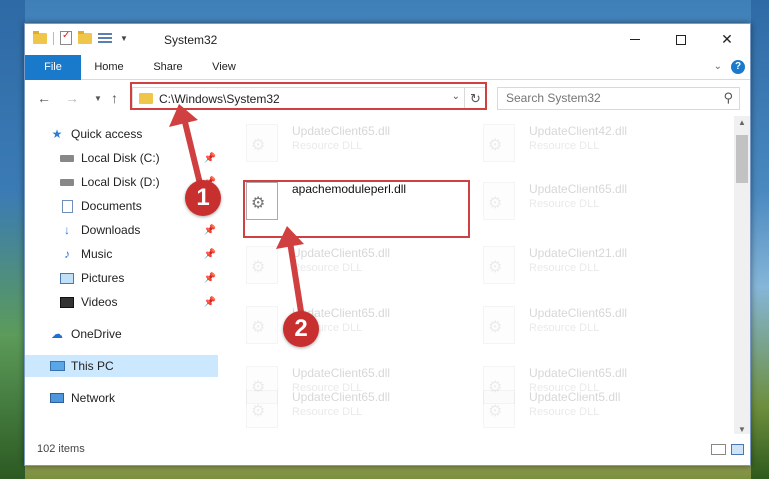 Image resolution: width=769 pixels, height=479 pixels. I want to click on arrow-2-shaft, so click(296, 280).